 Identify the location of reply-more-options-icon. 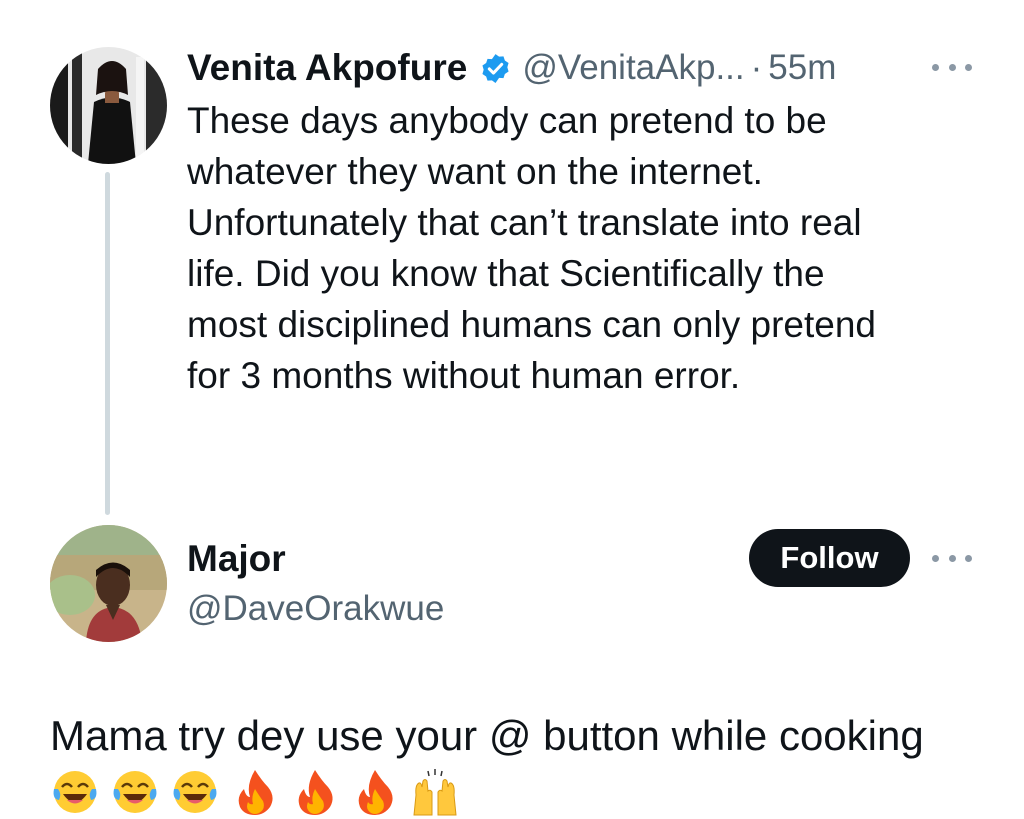
(952, 558).